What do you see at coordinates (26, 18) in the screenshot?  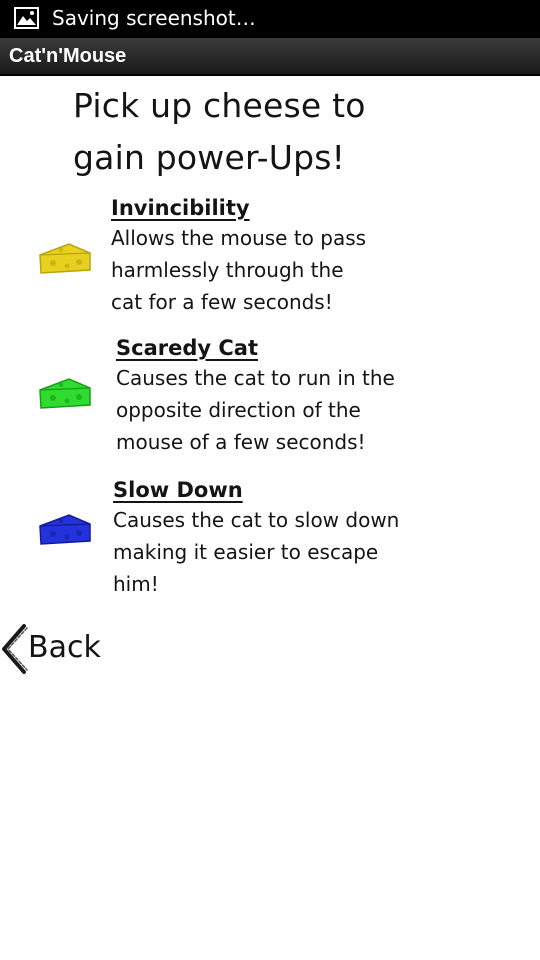 I see `image-icon` at bounding box center [26, 18].